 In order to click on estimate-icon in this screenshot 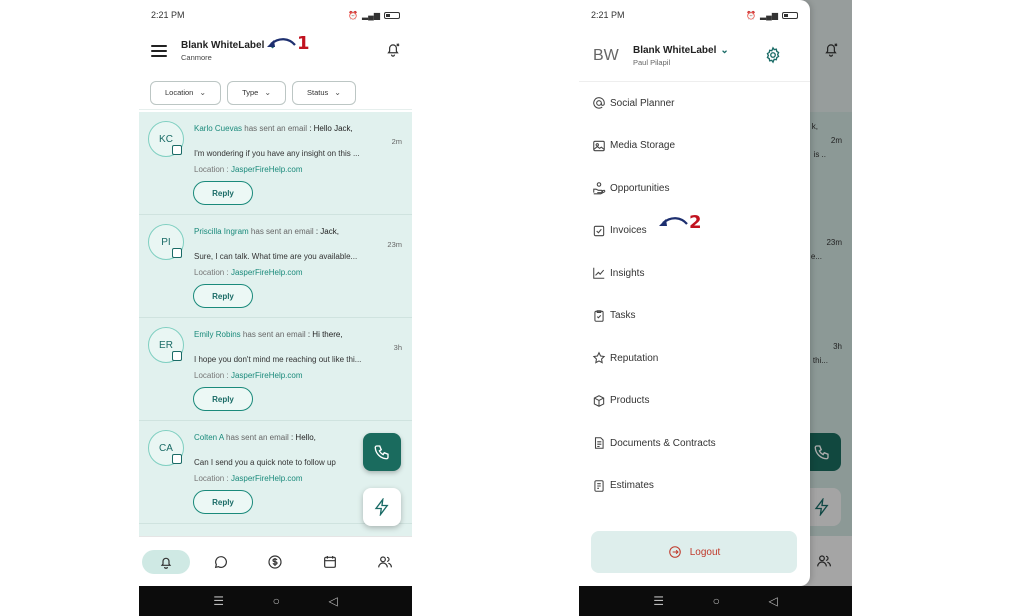, I will do `click(599, 485)`.